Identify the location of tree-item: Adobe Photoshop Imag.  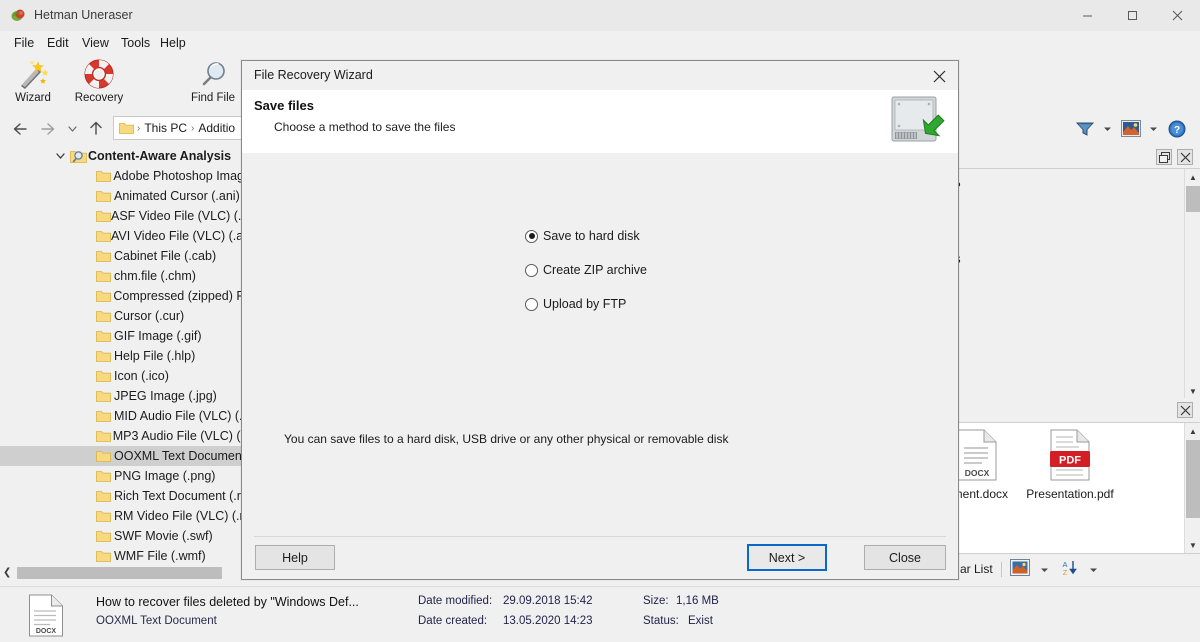
(122, 176).